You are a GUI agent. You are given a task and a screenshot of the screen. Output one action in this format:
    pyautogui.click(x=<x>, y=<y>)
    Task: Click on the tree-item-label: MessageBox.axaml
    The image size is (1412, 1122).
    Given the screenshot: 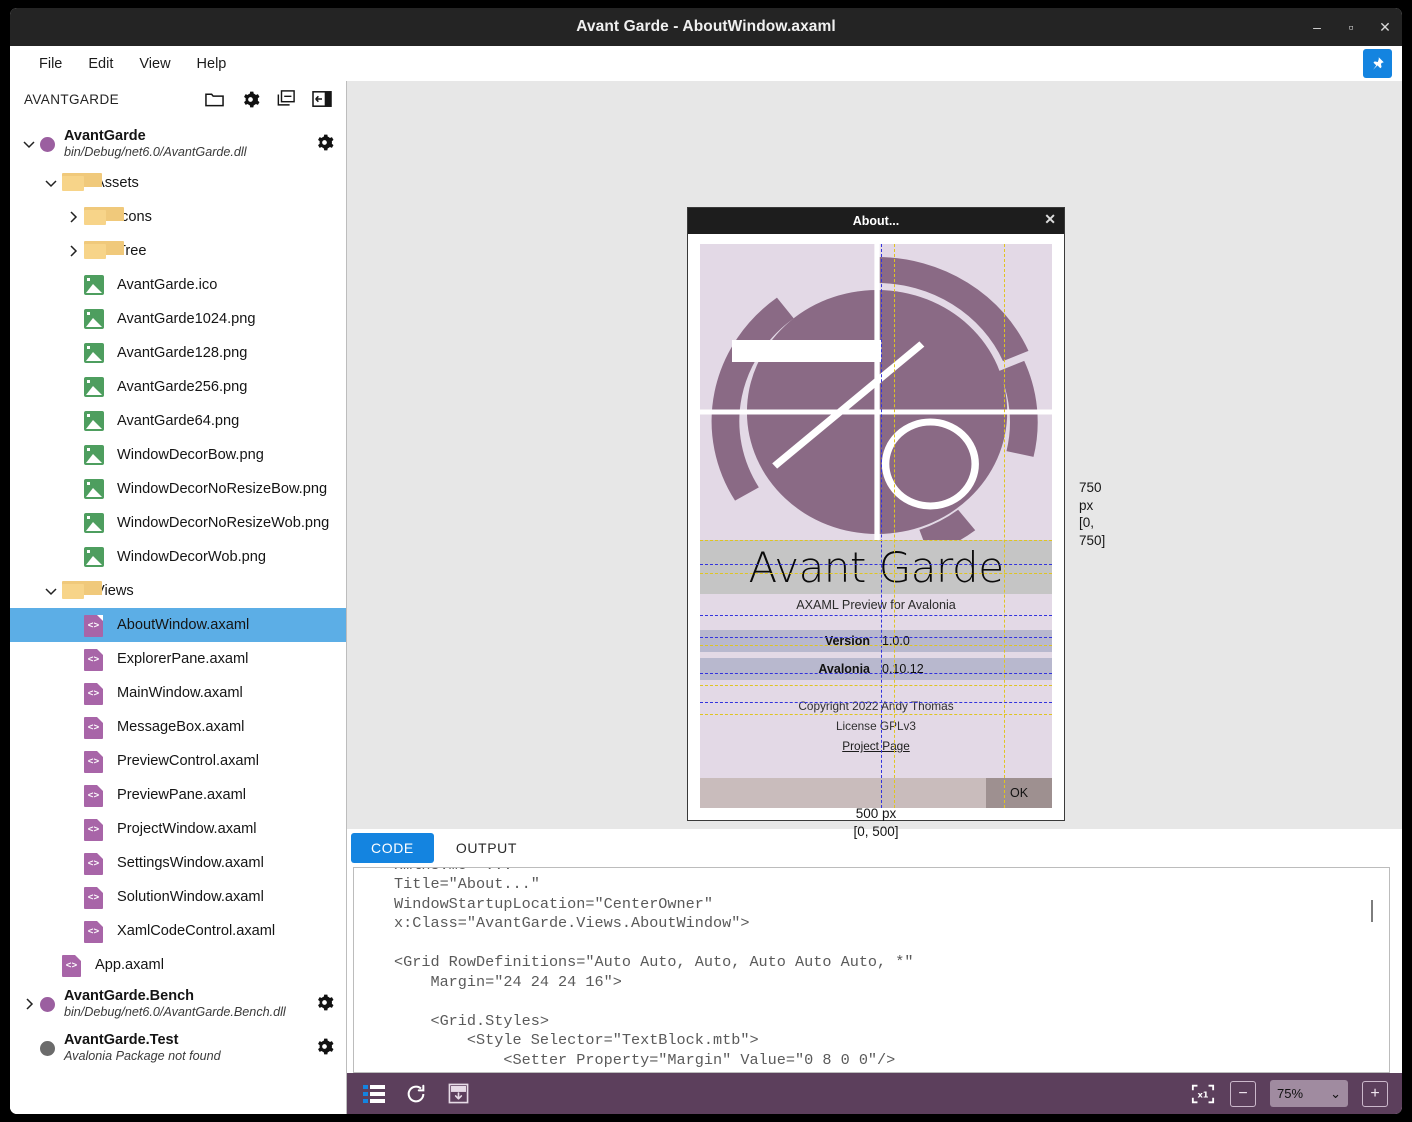 What is the action you would take?
    pyautogui.click(x=181, y=727)
    